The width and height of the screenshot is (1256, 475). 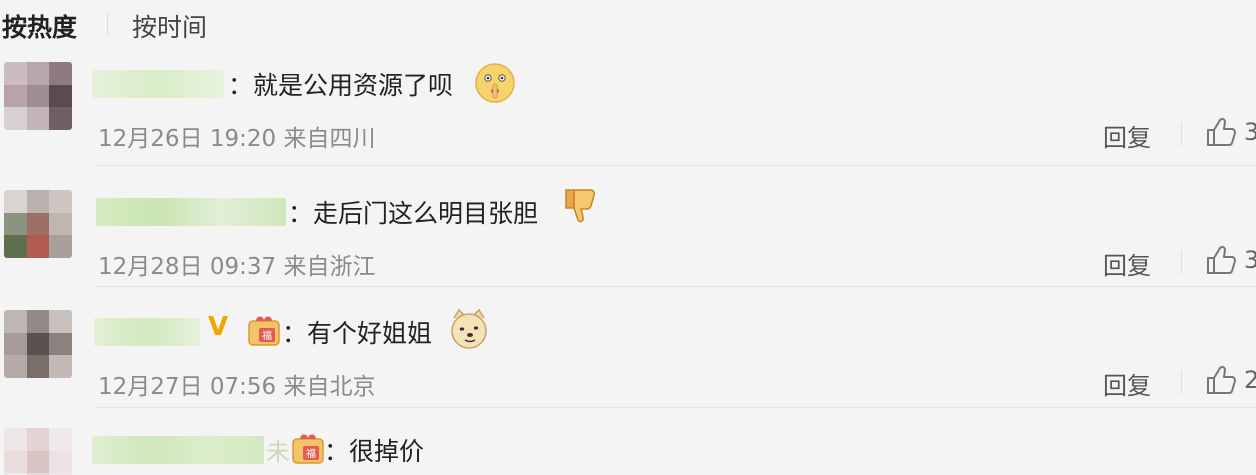 What do you see at coordinates (341, 85) in the screenshot?
I see `comment-text: ：就是公用资源了呗` at bounding box center [341, 85].